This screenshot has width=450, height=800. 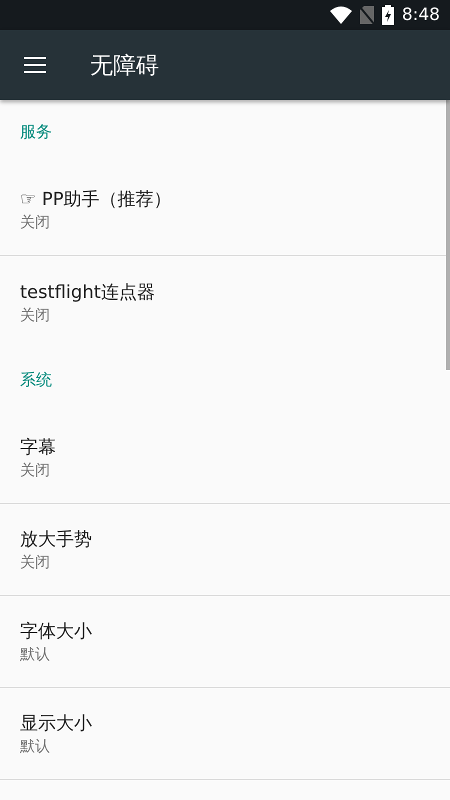 I want to click on item-title: 放大手势, so click(x=56, y=539).